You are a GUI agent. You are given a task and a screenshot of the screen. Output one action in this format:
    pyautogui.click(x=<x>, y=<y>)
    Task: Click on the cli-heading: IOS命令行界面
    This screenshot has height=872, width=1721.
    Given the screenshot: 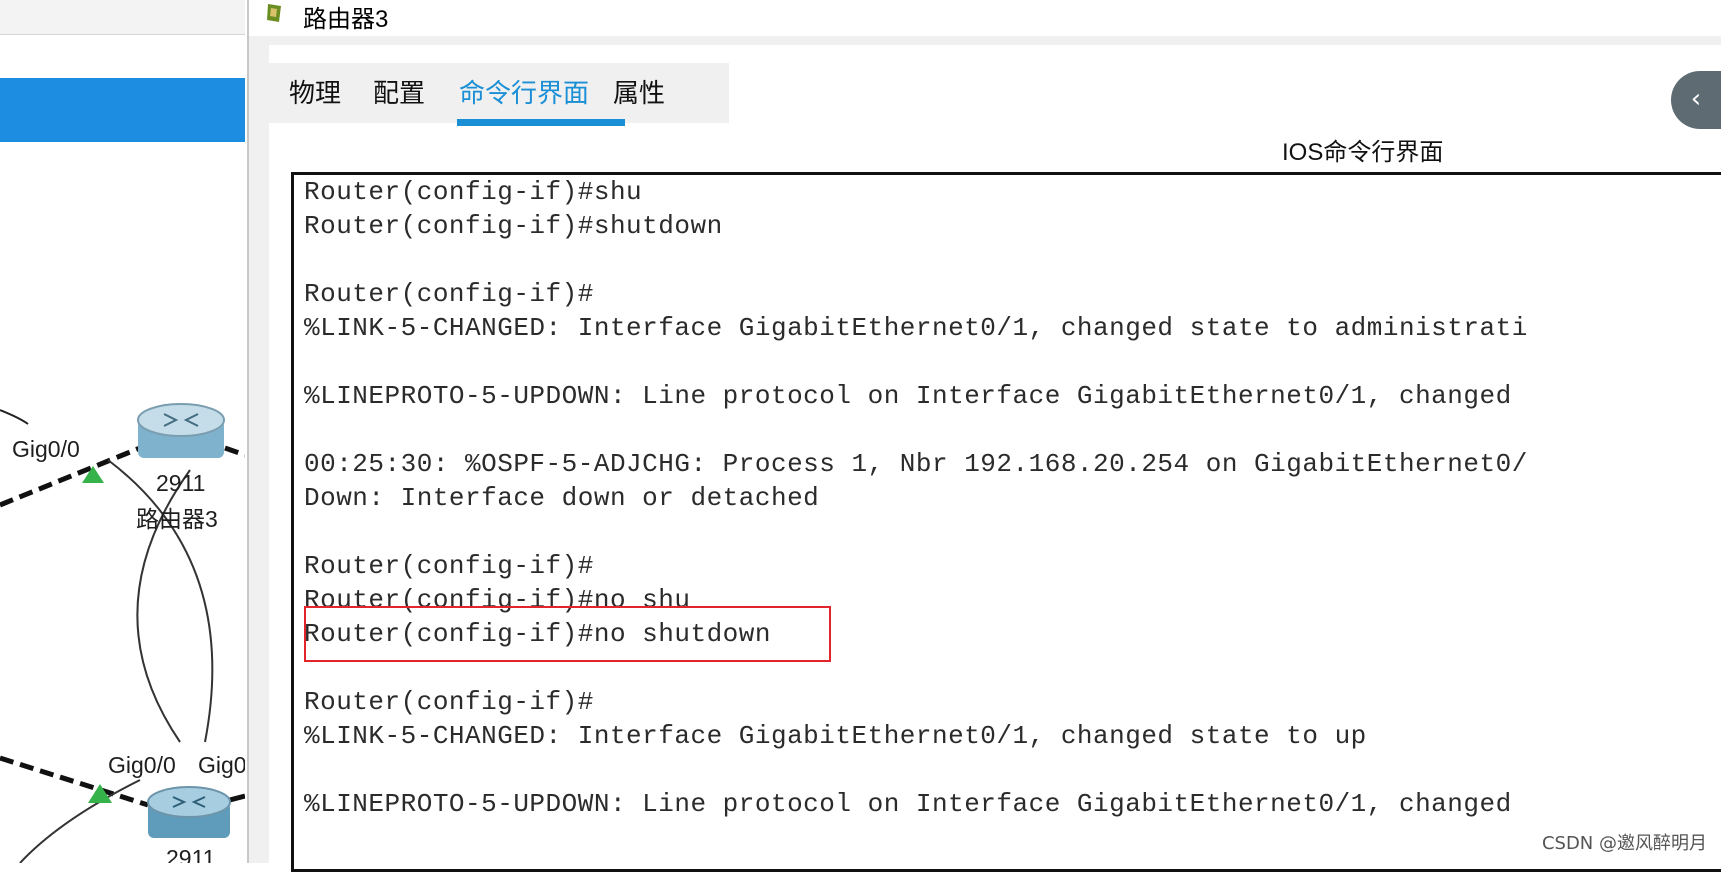 What is the action you would take?
    pyautogui.click(x=1363, y=152)
    